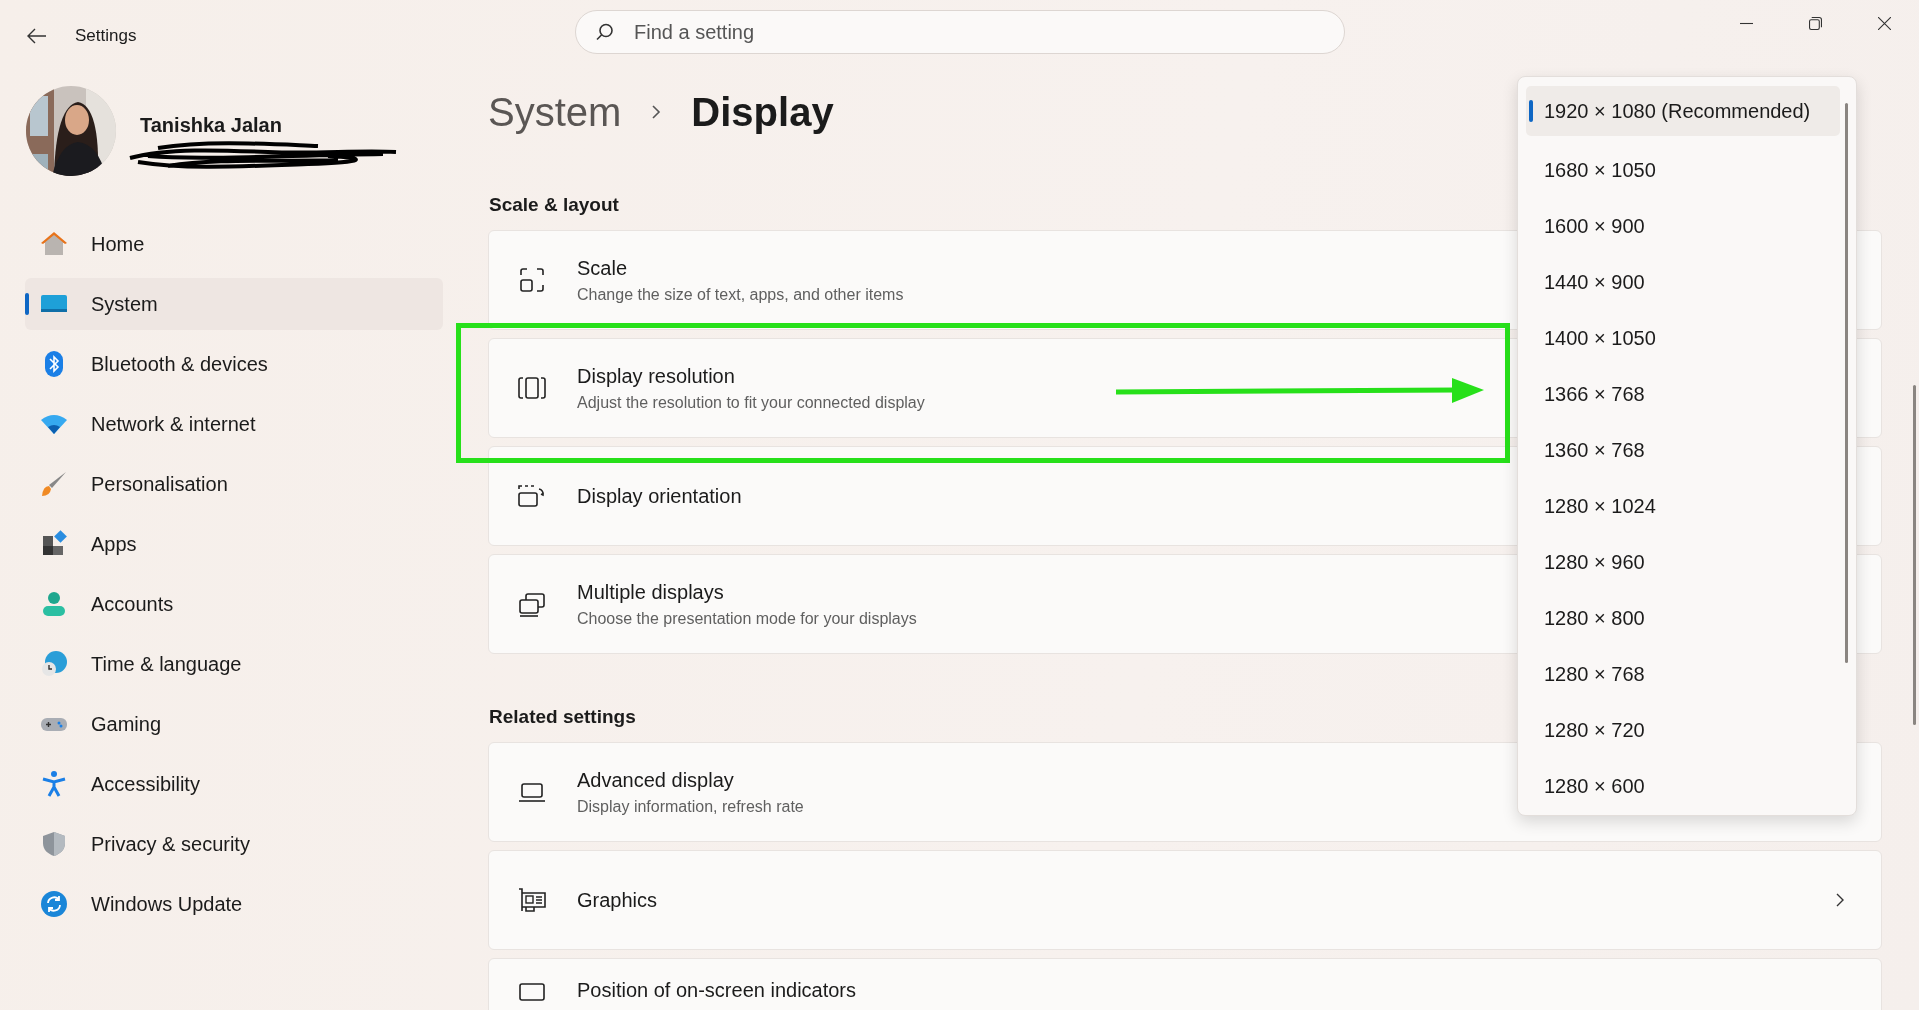 This screenshot has width=1919, height=1010. Describe the element at coordinates (234, 604) in the screenshot. I see `sidebar-item: Accounts` at that location.